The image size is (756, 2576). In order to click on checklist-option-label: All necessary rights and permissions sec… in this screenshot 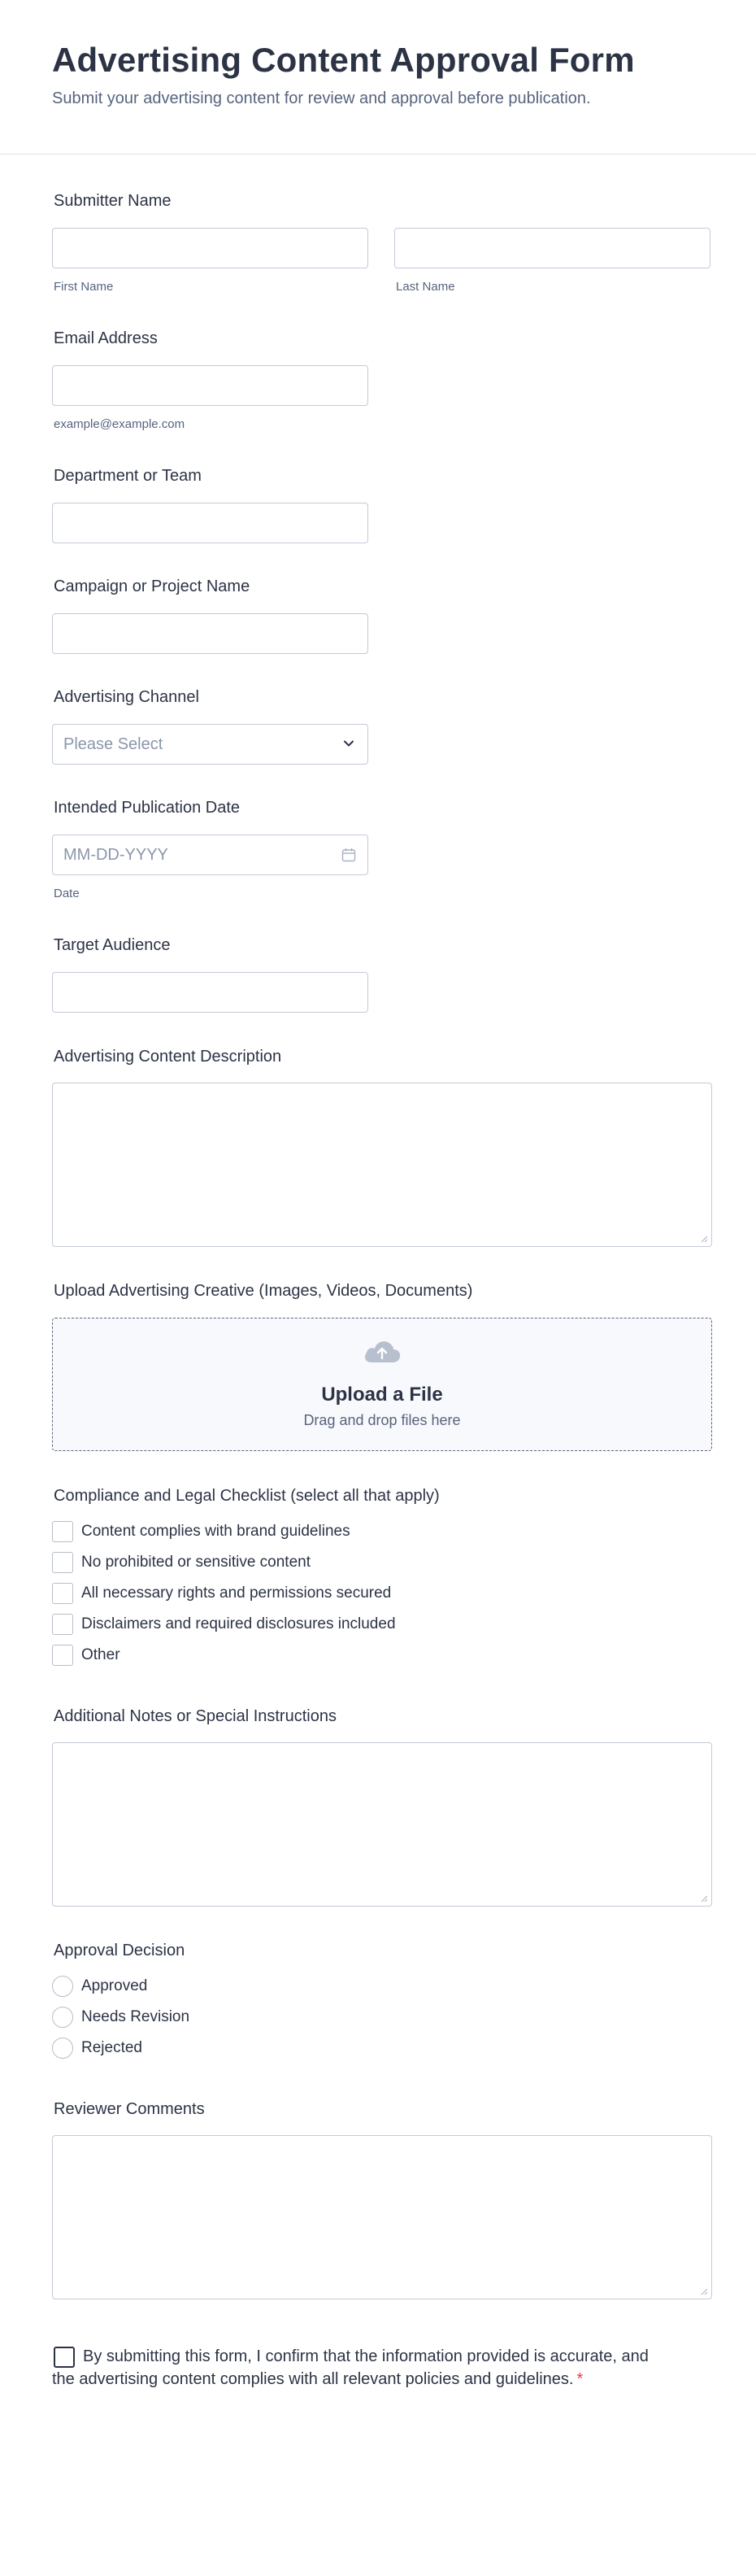, I will do `click(236, 1593)`.